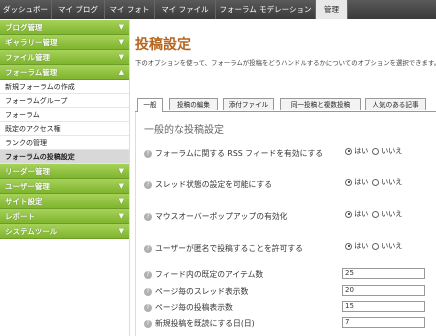  What do you see at coordinates (383, 273) in the screenshot?
I see `feed-items-input: 25` at bounding box center [383, 273].